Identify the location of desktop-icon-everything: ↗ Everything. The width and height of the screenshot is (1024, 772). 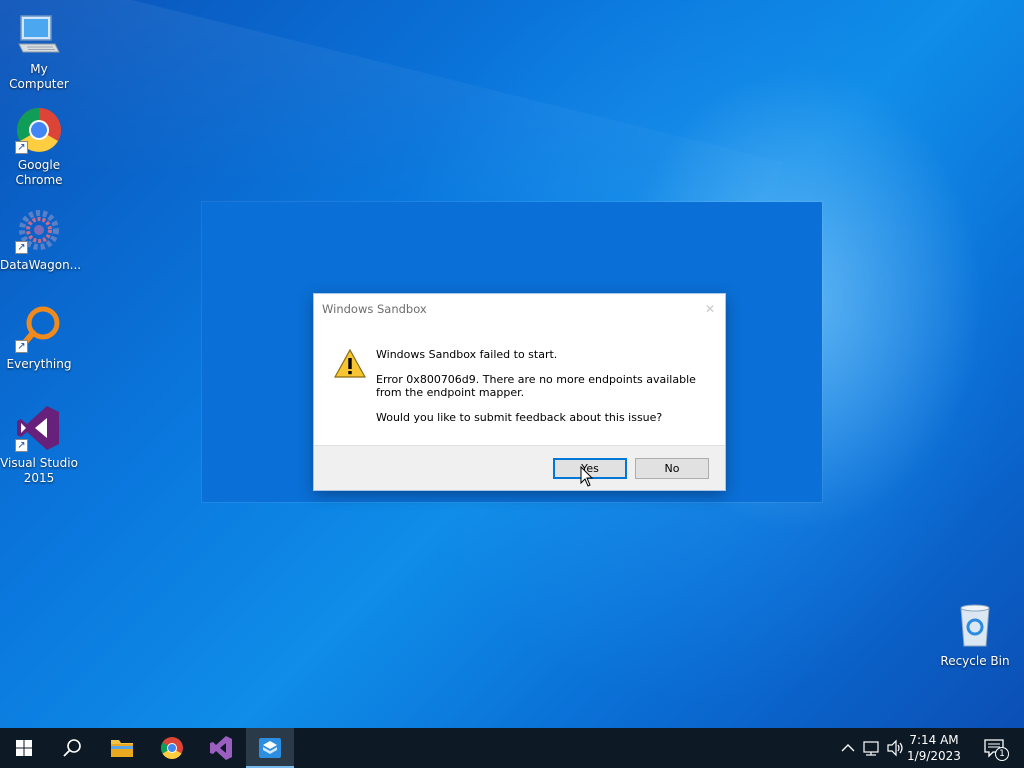
(39, 338).